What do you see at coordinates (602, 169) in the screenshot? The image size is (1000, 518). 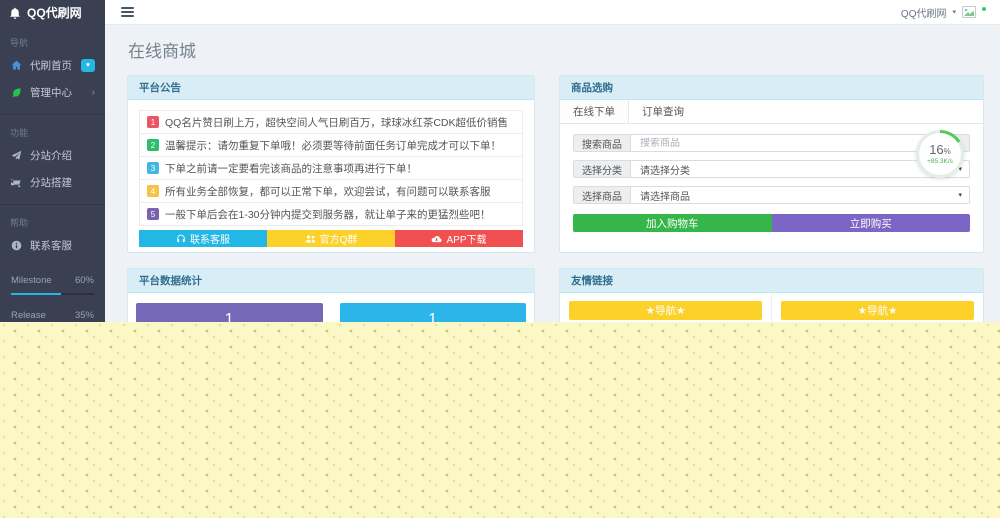 I see `category-label: 选择分类` at bounding box center [602, 169].